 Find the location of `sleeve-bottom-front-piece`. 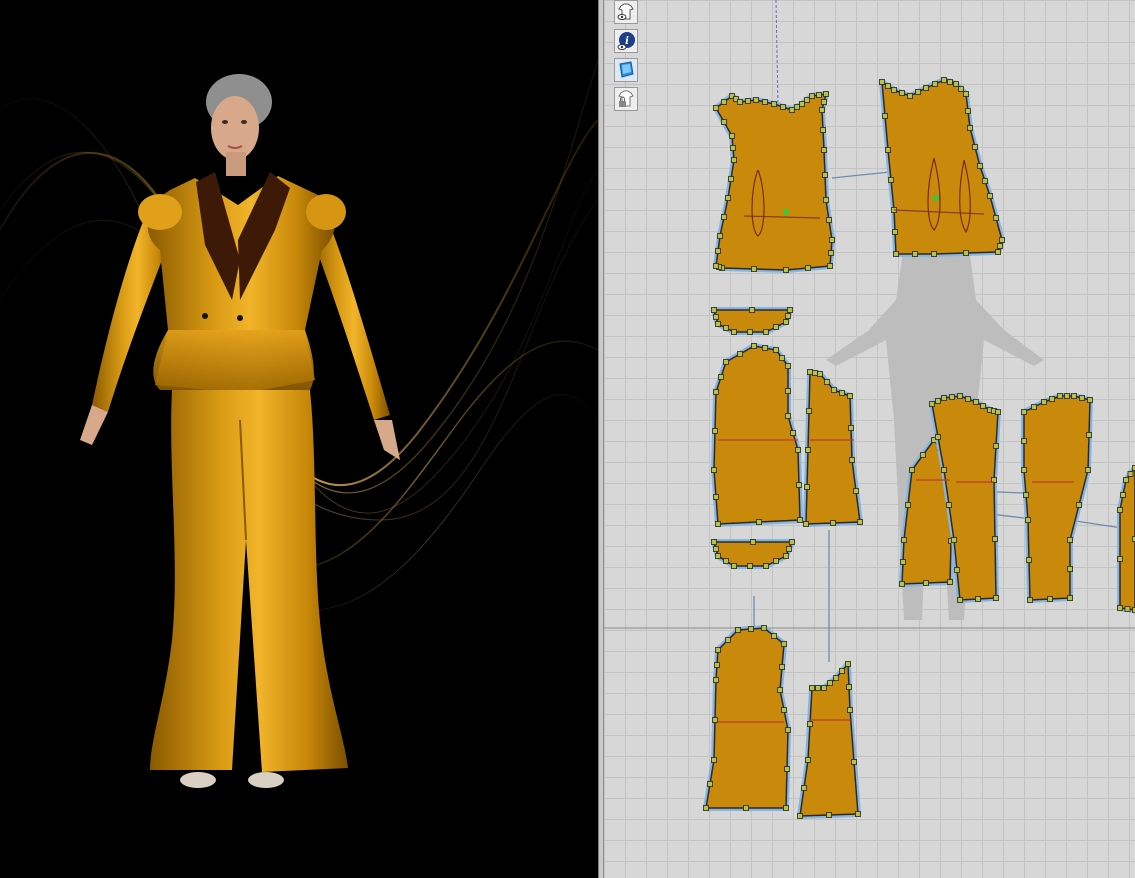

sleeve-bottom-front-piece is located at coordinates (747, 718).